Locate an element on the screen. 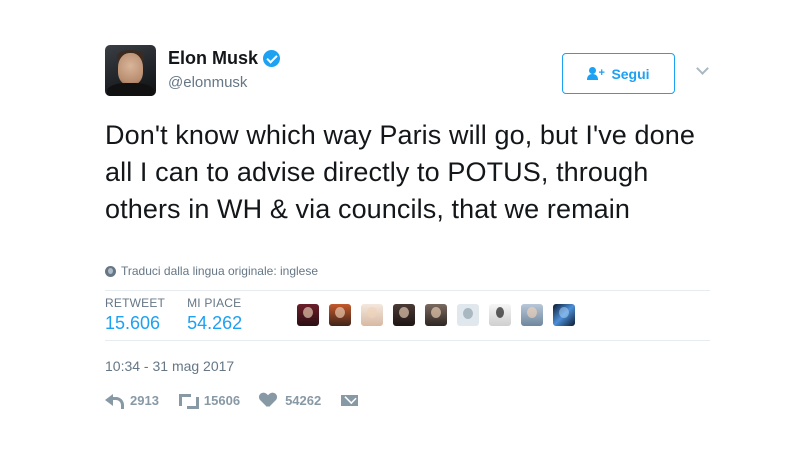 Image resolution: width=810 pixels, height=456 pixels. reply-icon is located at coordinates (114, 400).